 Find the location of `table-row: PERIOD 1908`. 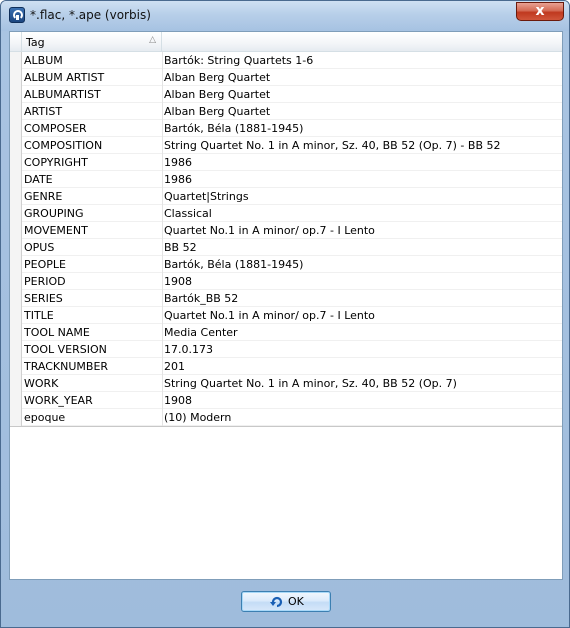

table-row: PERIOD 1908 is located at coordinates (286, 281).